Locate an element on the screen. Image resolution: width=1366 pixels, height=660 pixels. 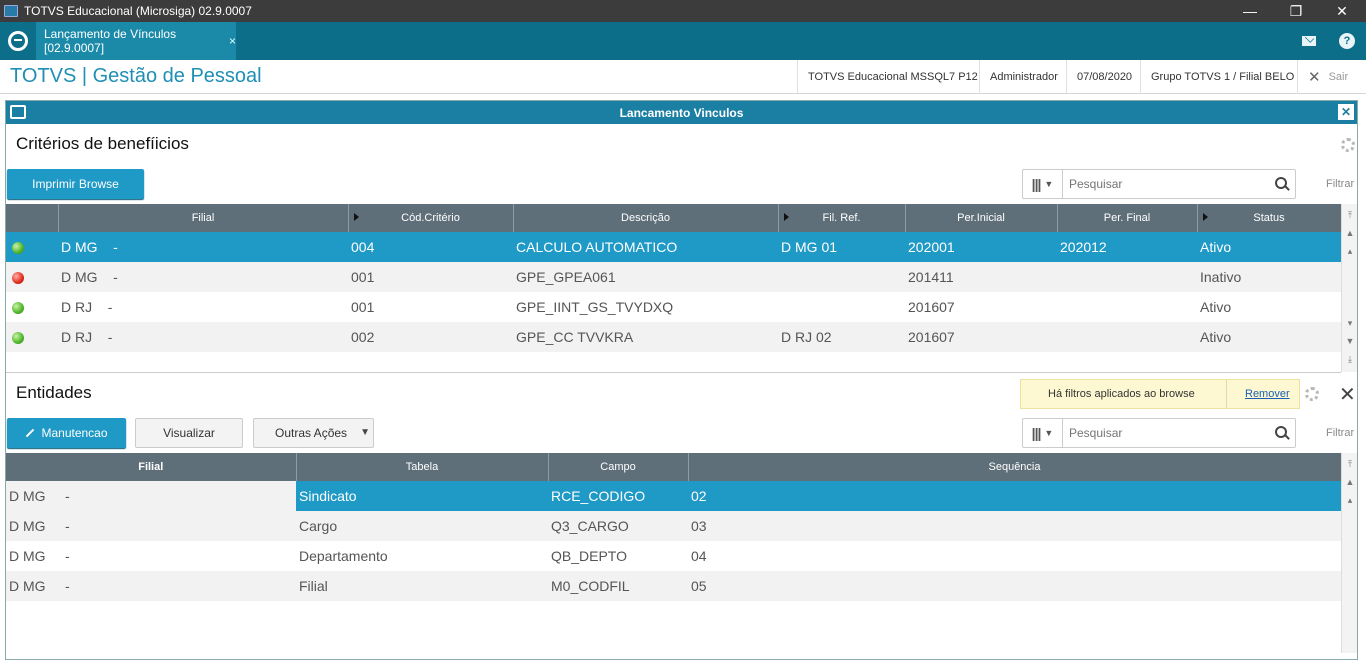
criterios-columns-selector: ||| ▼ is located at coordinates (1043, 184).